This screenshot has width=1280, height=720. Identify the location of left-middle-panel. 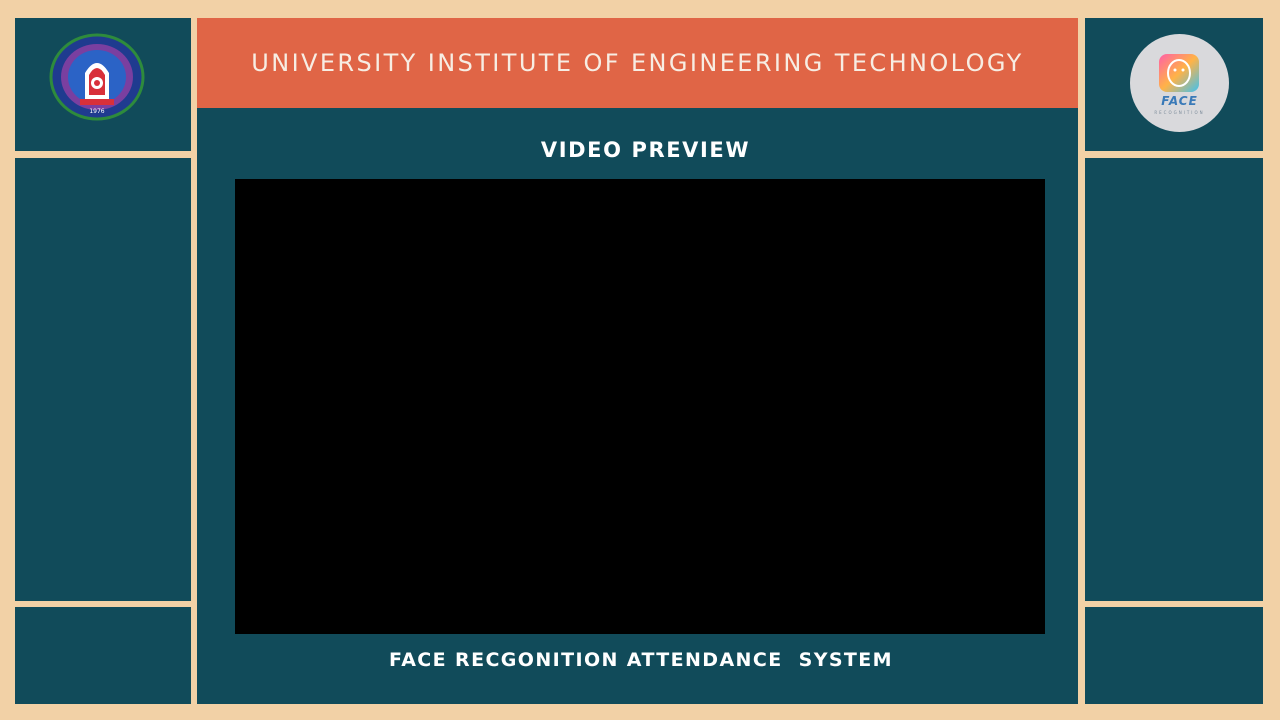
(103, 379).